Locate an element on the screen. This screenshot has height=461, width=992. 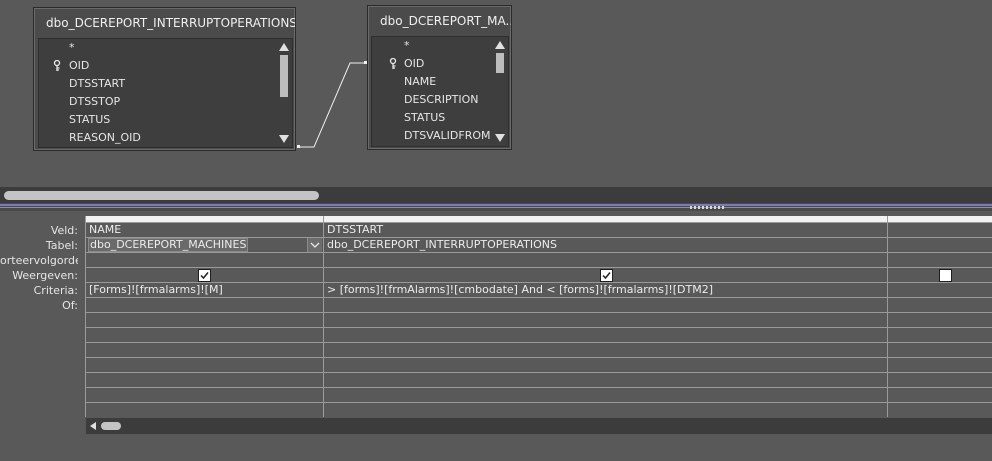
pane-splitter is located at coordinates (496, 207).